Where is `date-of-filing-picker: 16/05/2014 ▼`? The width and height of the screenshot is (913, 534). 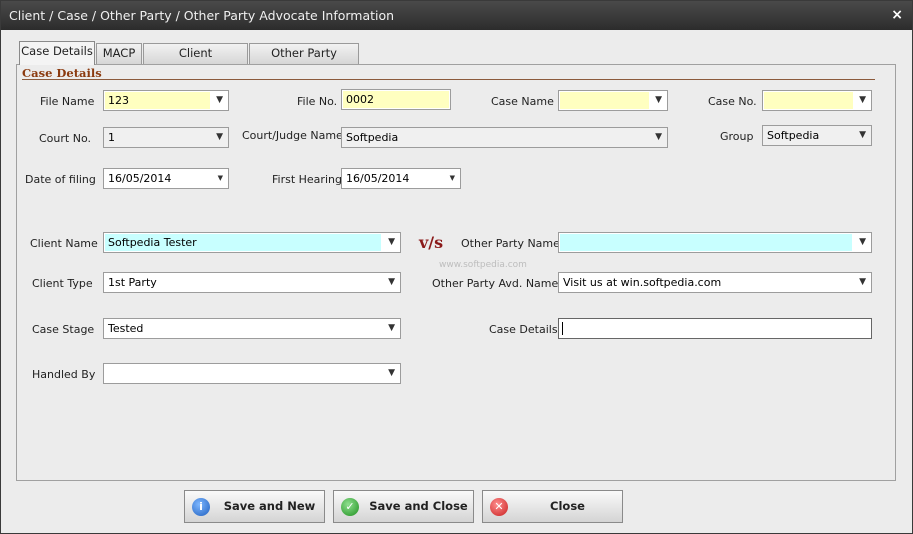 date-of-filing-picker: 16/05/2014 ▼ is located at coordinates (166, 178).